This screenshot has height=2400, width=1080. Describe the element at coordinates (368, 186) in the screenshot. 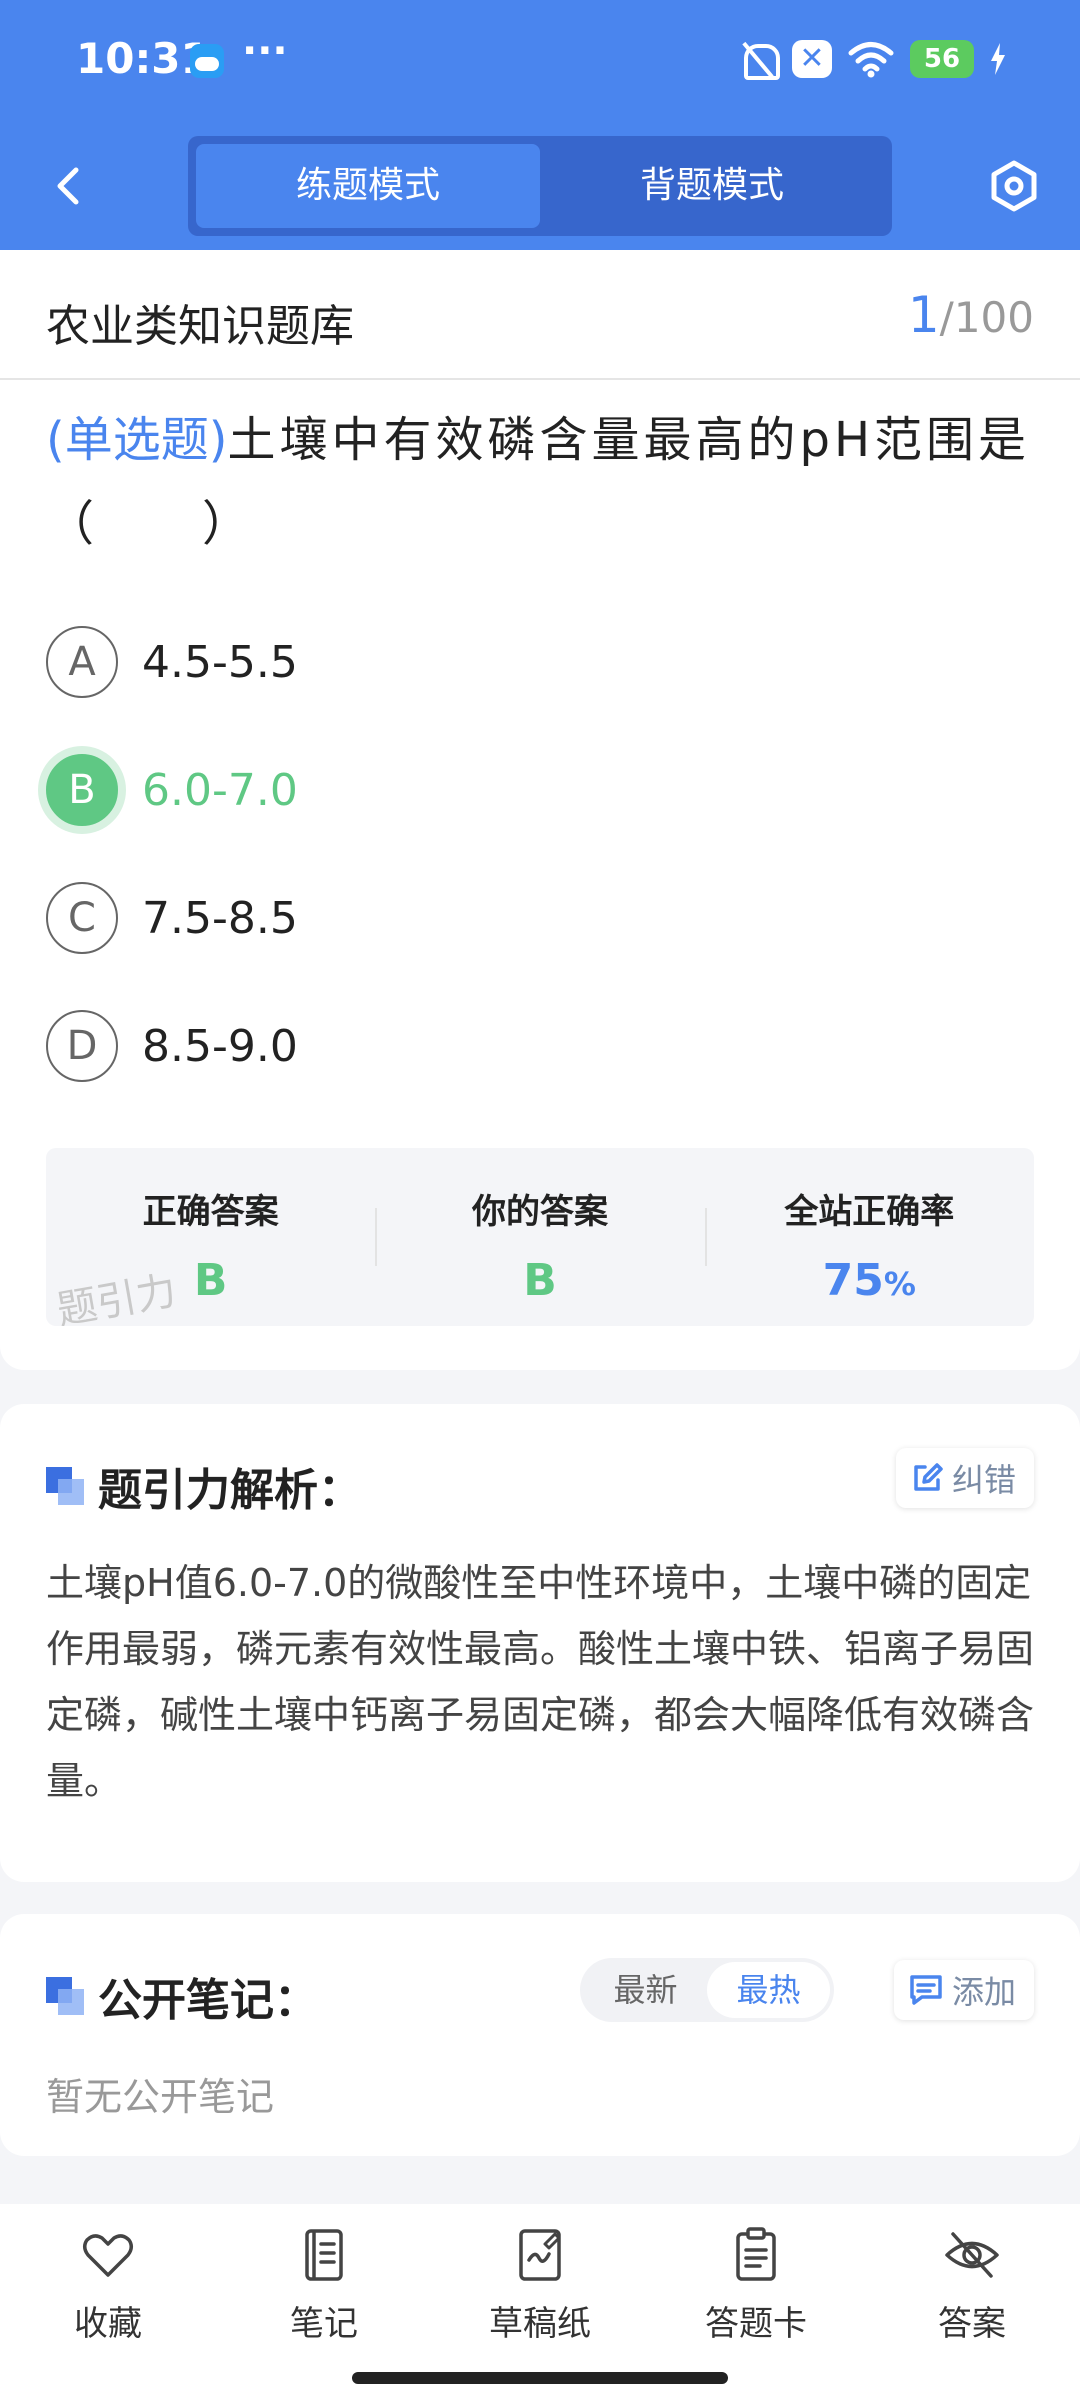

I see `tab-practice-mode: 练题模式` at that location.